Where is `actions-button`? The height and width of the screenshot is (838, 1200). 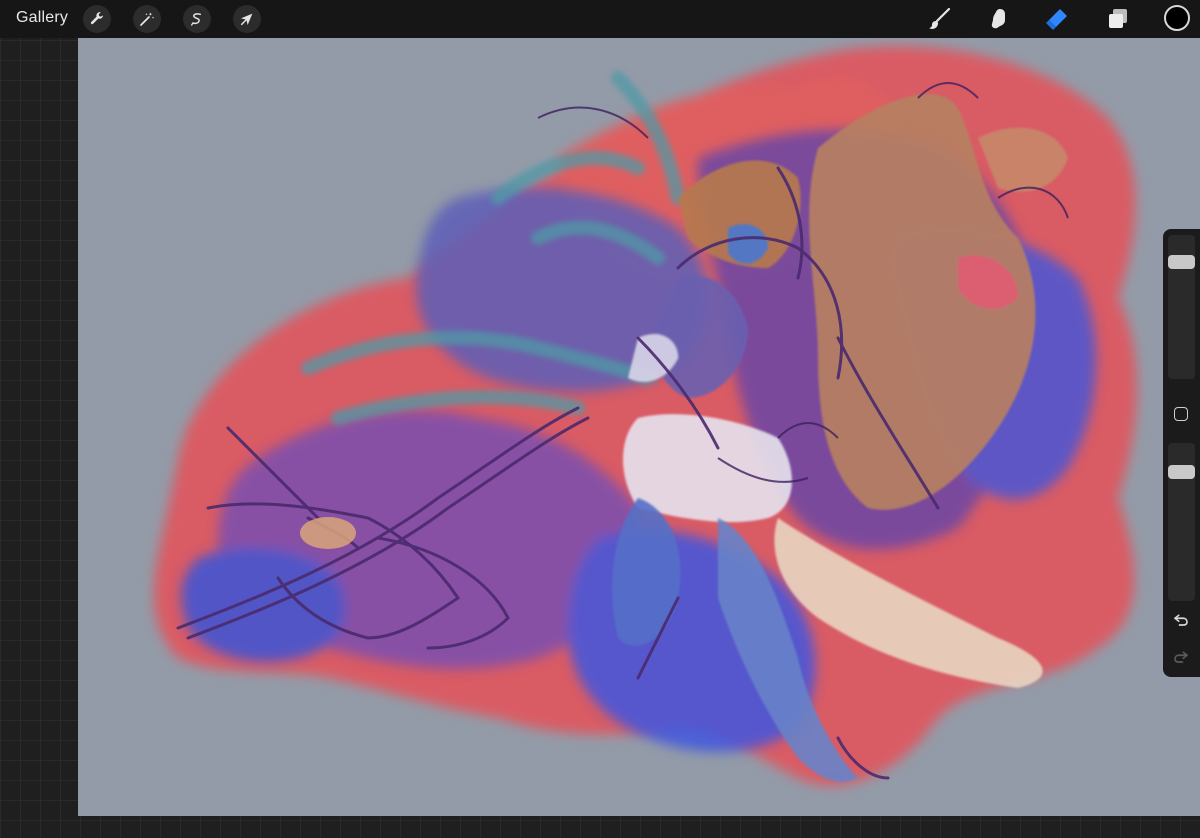
actions-button is located at coordinates (97, 19).